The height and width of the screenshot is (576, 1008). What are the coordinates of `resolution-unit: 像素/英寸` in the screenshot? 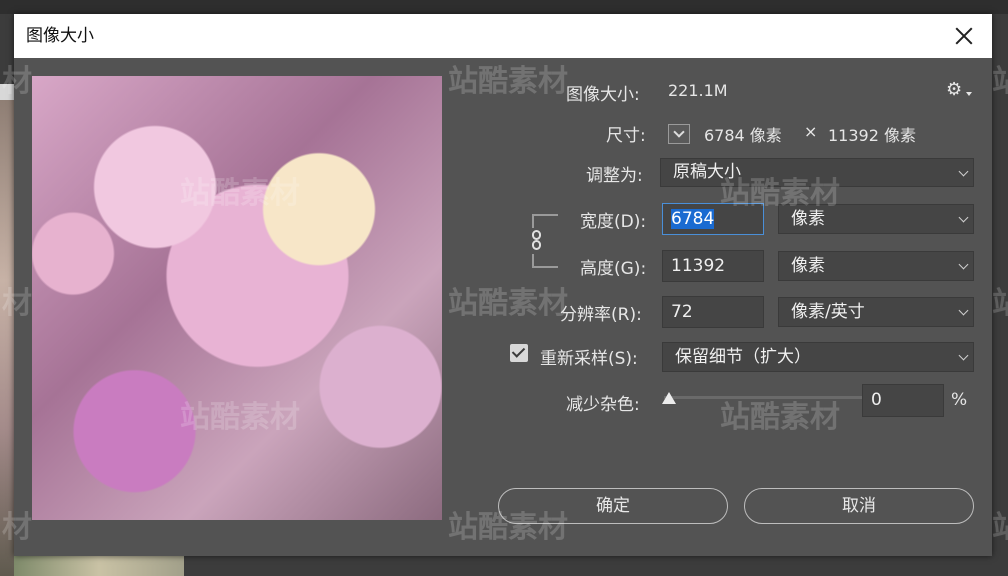 It's located at (828, 312).